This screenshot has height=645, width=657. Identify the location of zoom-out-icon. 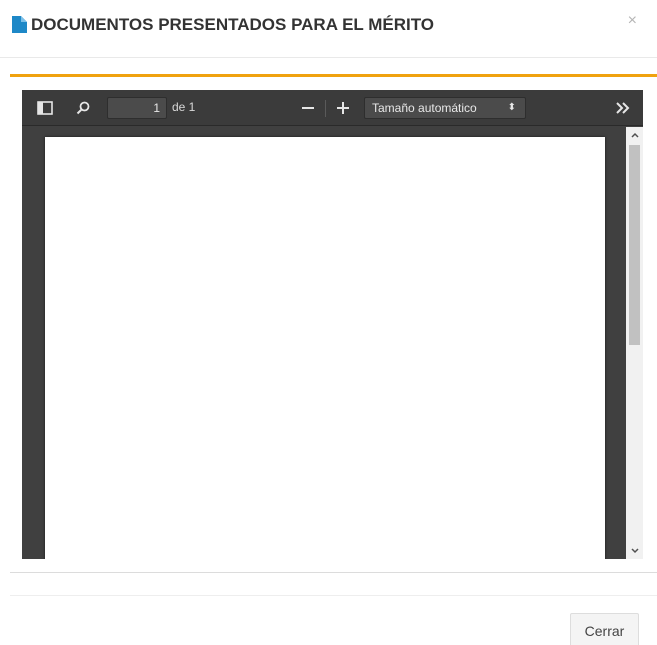
(308, 108).